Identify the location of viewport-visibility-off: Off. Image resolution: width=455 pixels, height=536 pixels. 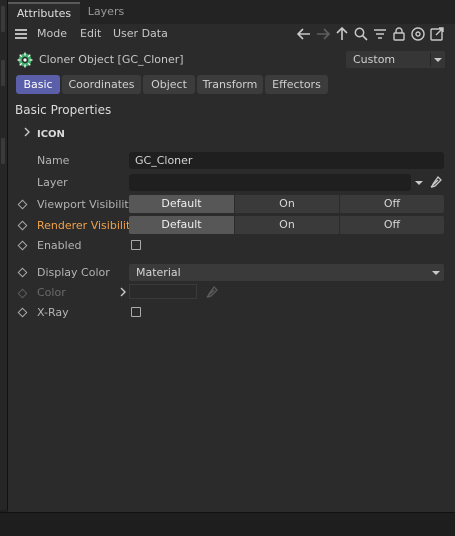
(392, 204).